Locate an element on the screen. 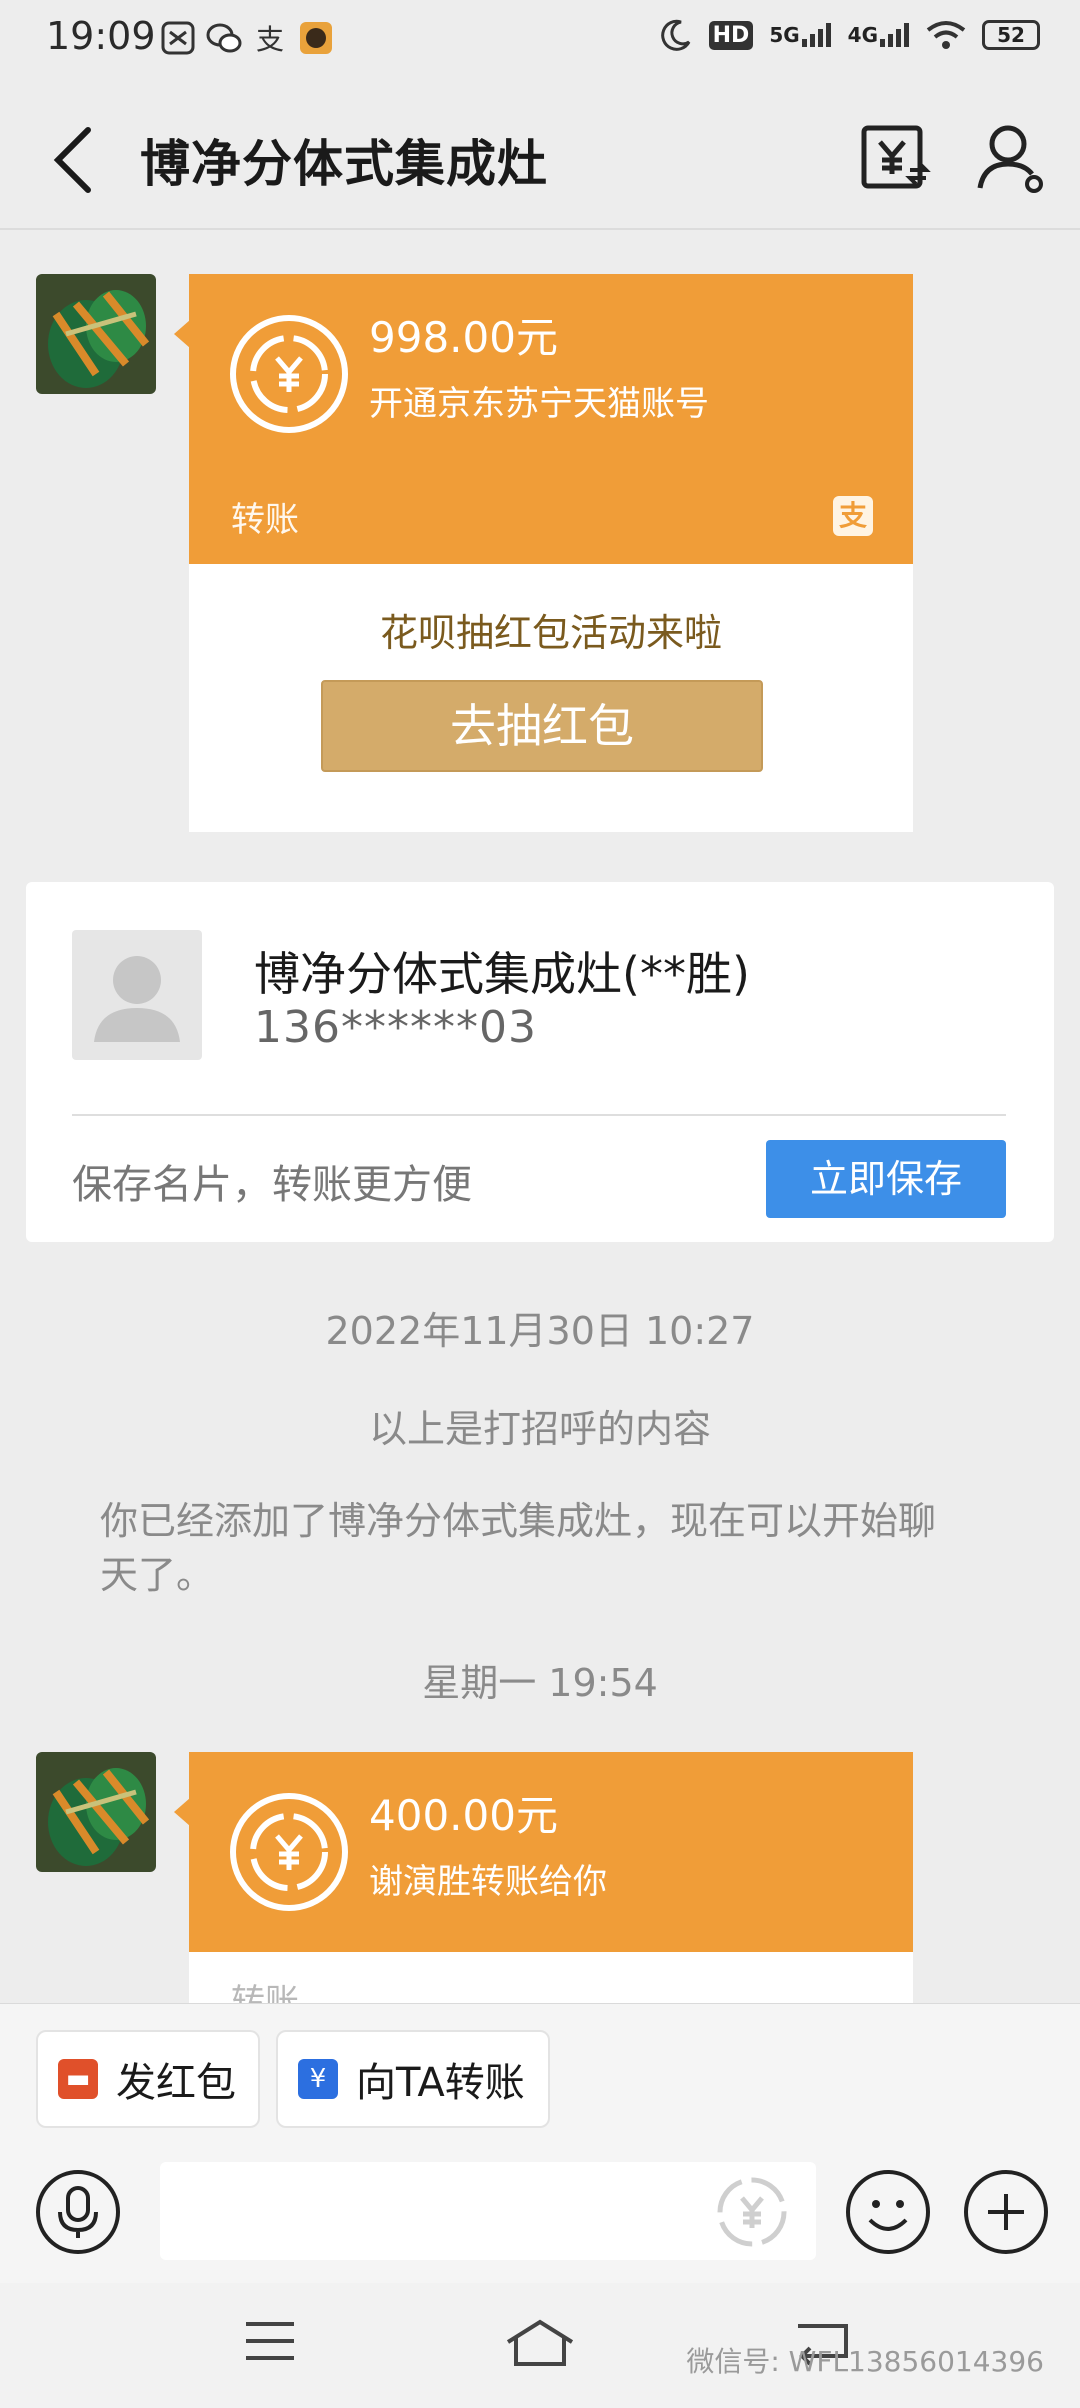  header-divider is located at coordinates (540, 229).